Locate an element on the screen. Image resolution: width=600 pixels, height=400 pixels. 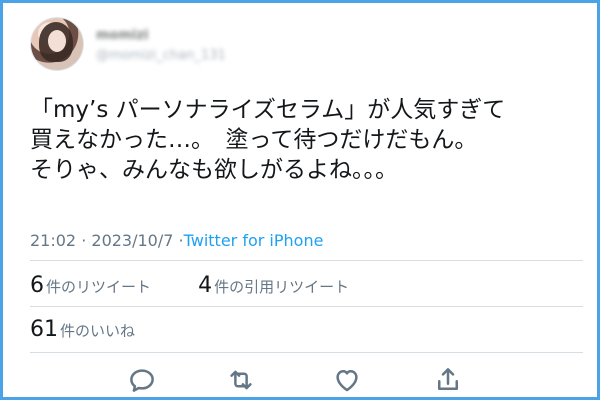
like-label: 件のいいね is located at coordinates (98, 331).